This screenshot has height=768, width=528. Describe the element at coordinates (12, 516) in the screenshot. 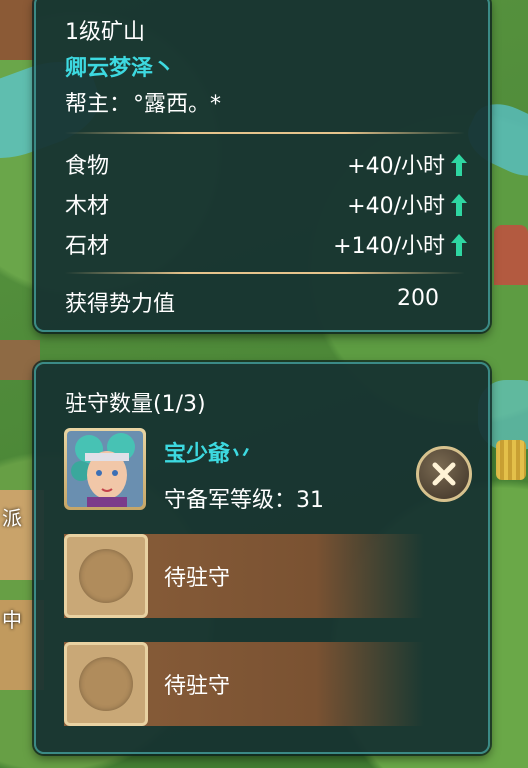

I see `side-dispatch-label: 派` at that location.